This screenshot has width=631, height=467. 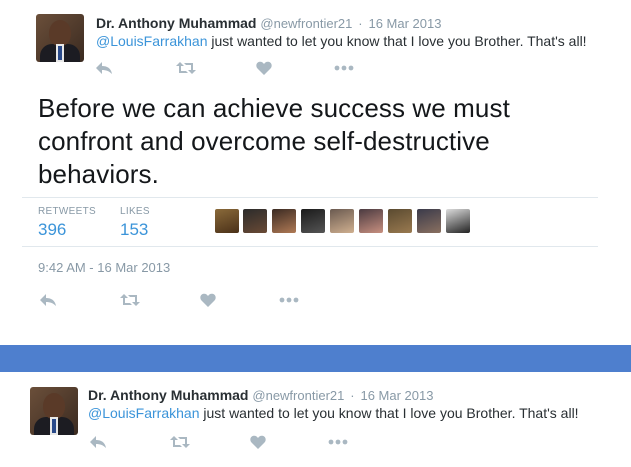 I want to click on main-tweet-actions, so click(x=181, y=300).